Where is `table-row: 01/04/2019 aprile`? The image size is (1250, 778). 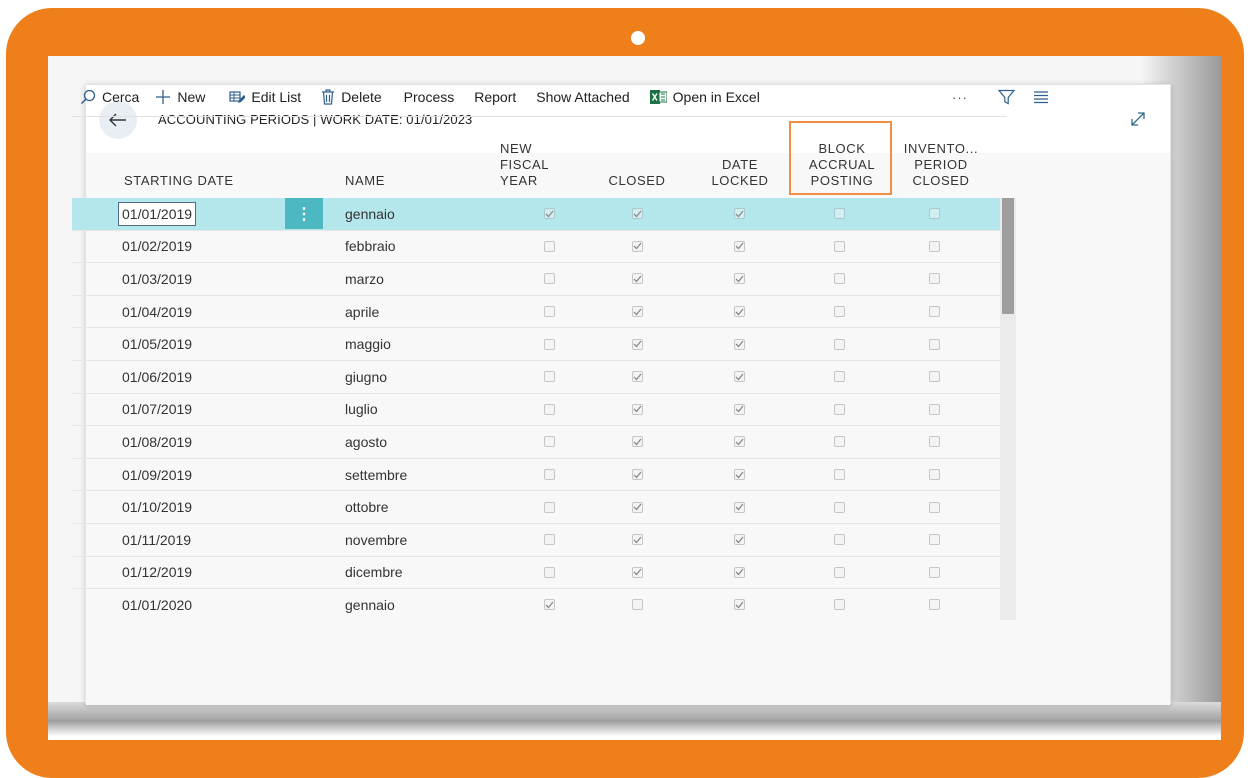 table-row: 01/04/2019 aprile is located at coordinates (536, 312).